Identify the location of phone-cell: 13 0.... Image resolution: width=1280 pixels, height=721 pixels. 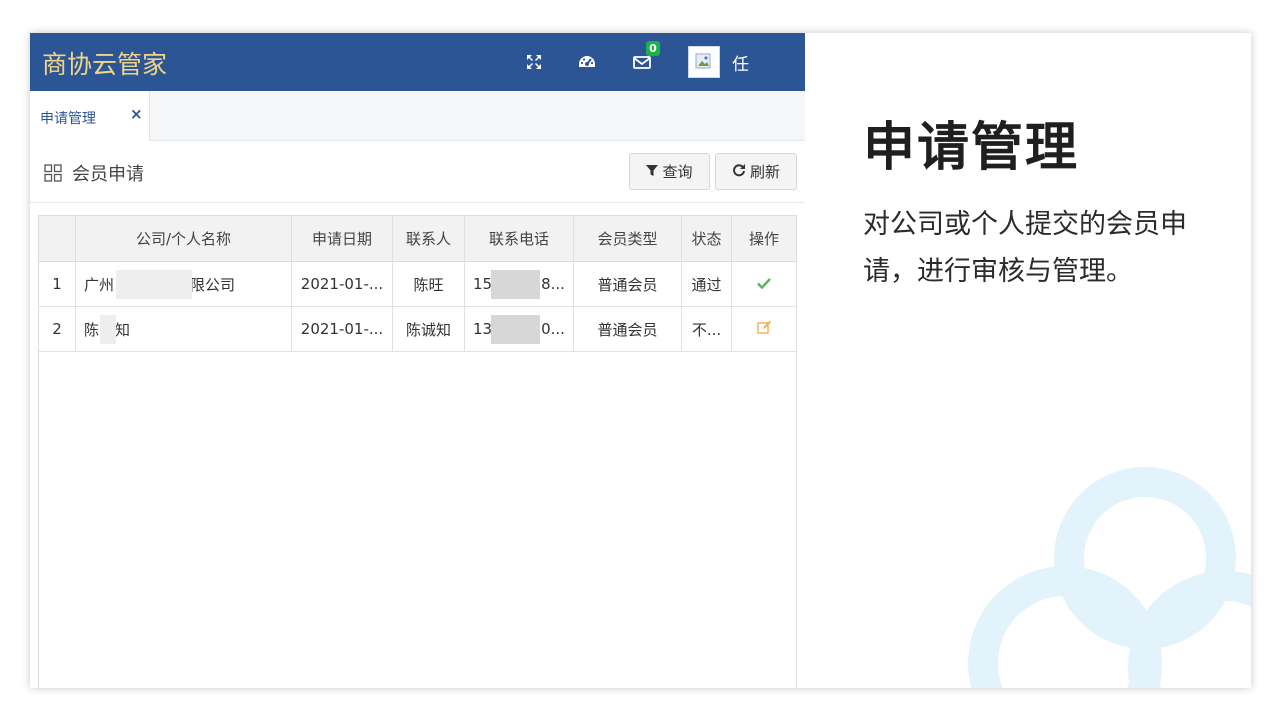
(519, 329).